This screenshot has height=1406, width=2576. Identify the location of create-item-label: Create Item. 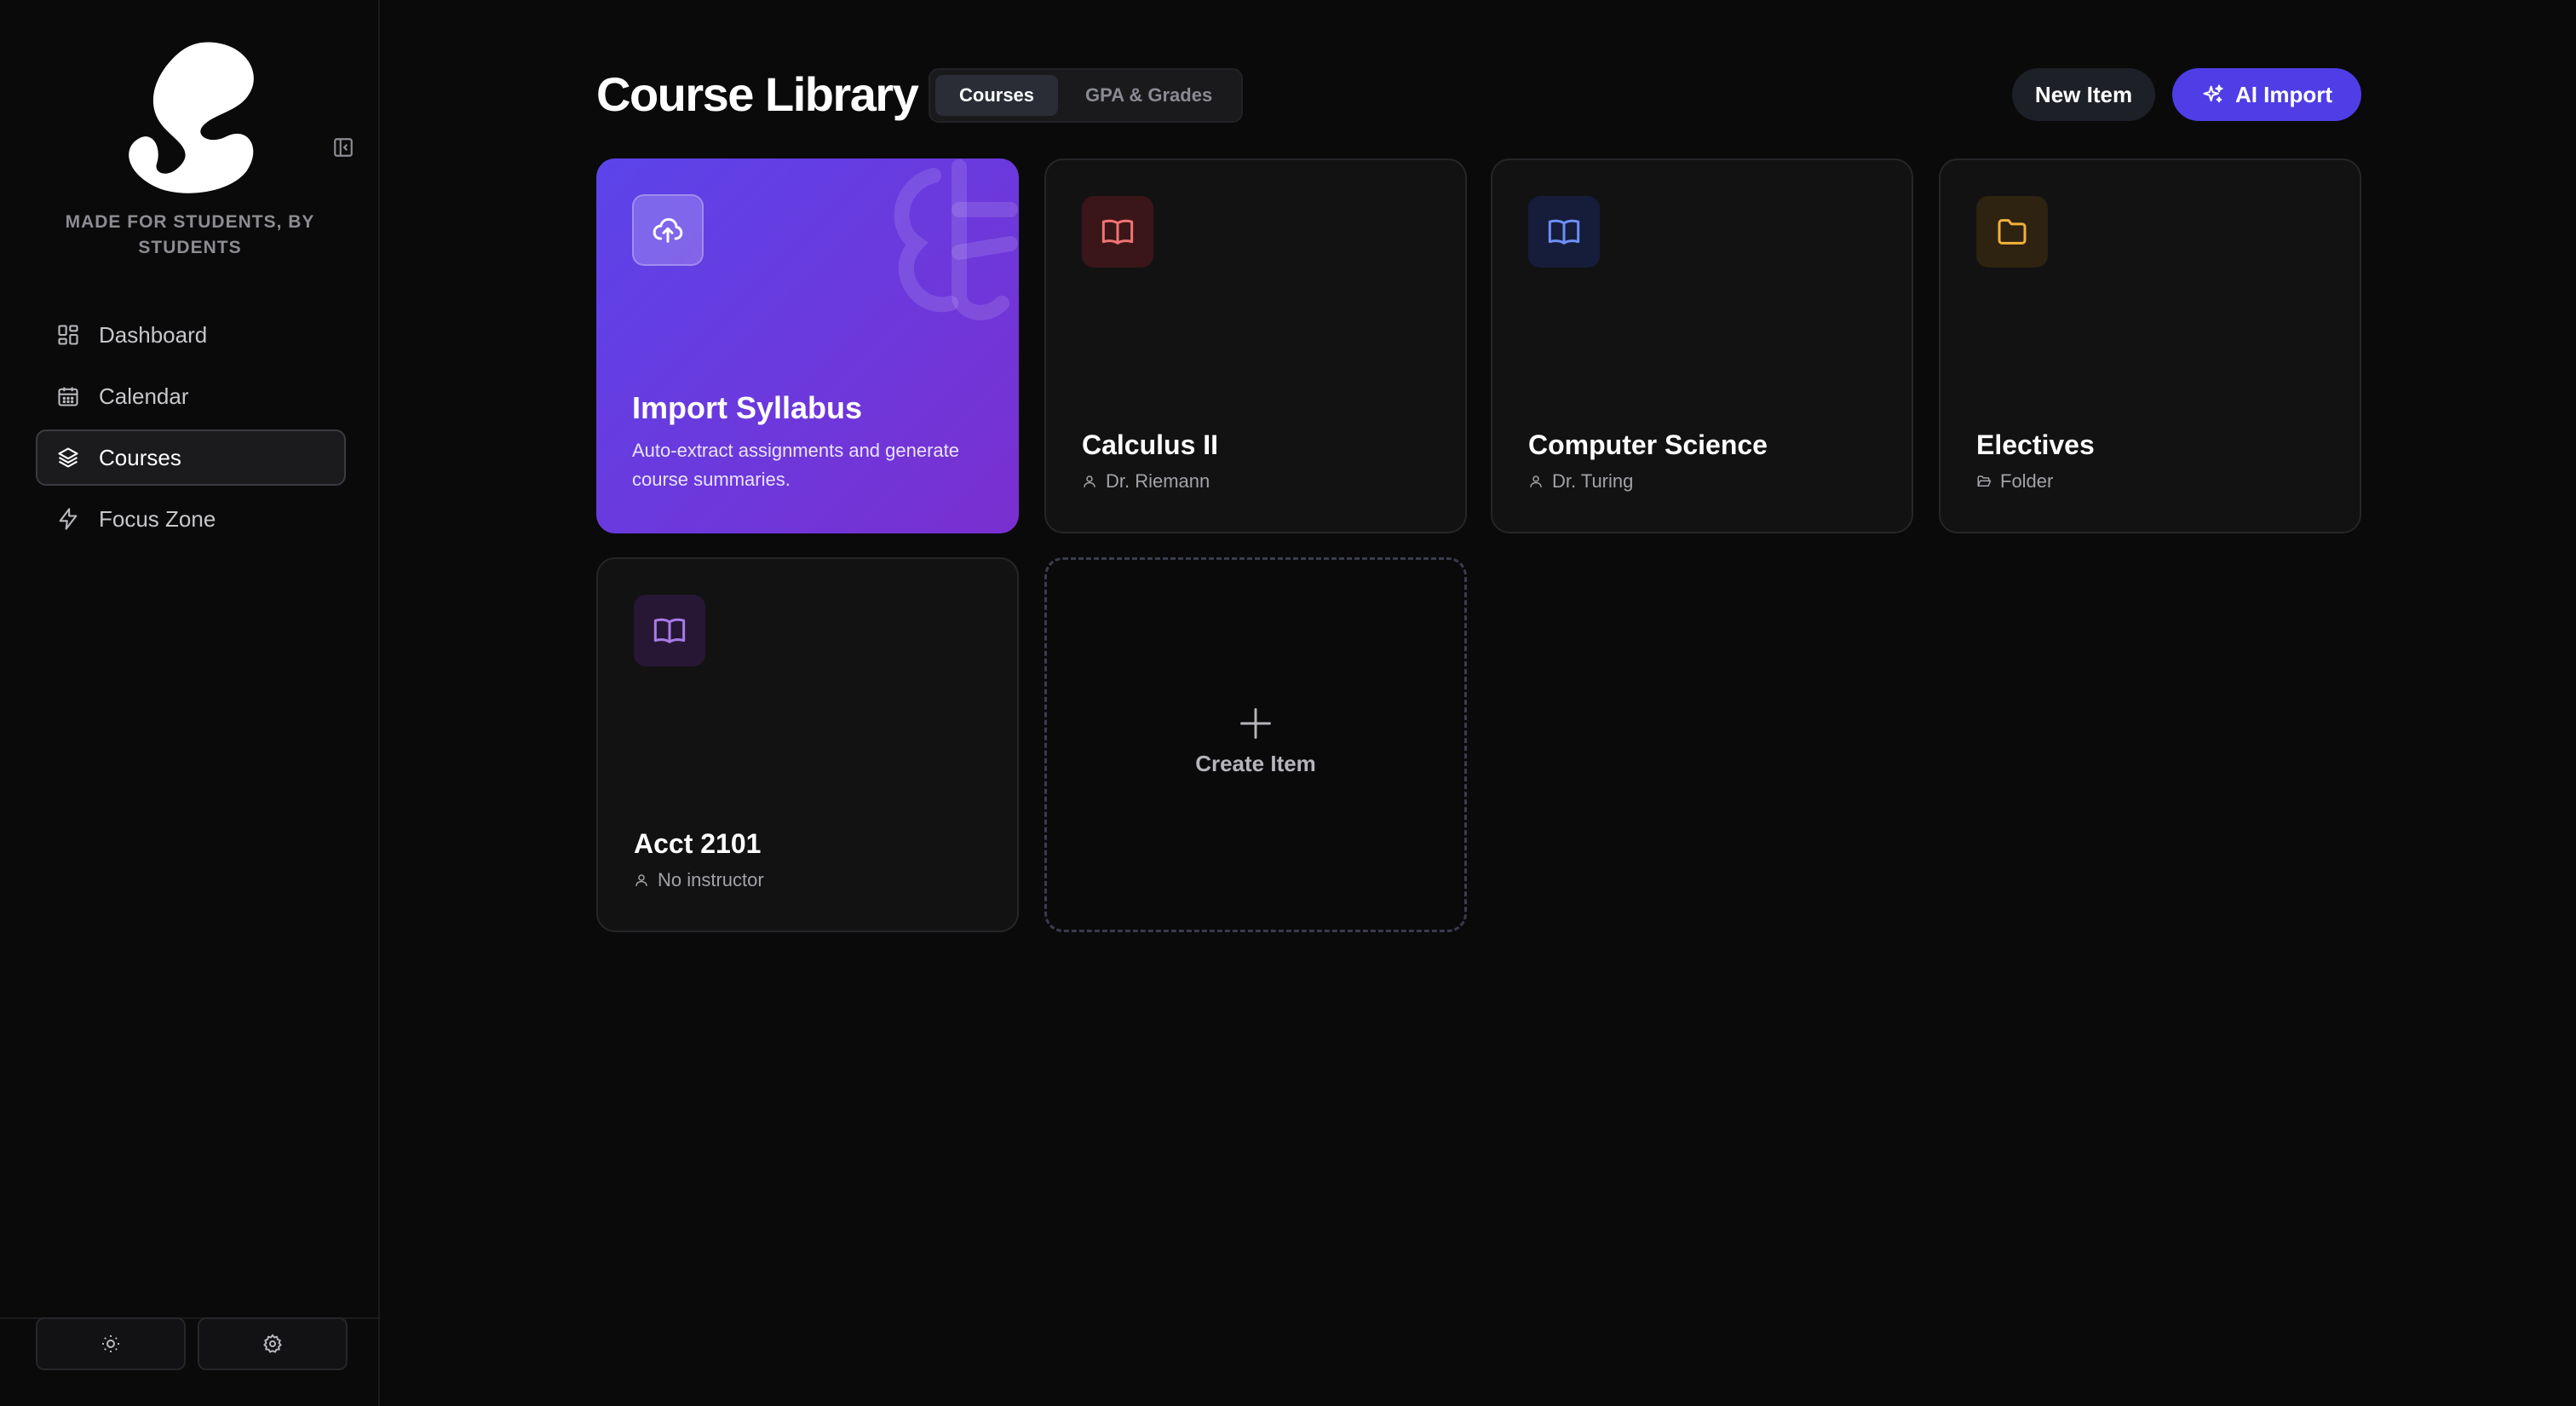
(1256, 763).